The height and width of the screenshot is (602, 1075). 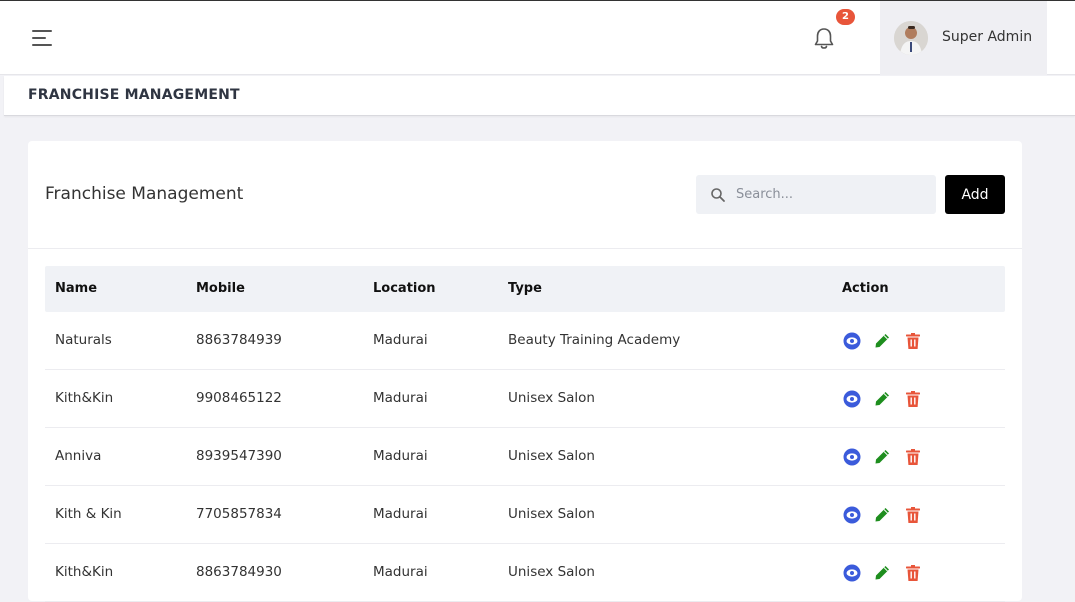 What do you see at coordinates (239, 572) in the screenshot?
I see `cell-mobile: 8863784930` at bounding box center [239, 572].